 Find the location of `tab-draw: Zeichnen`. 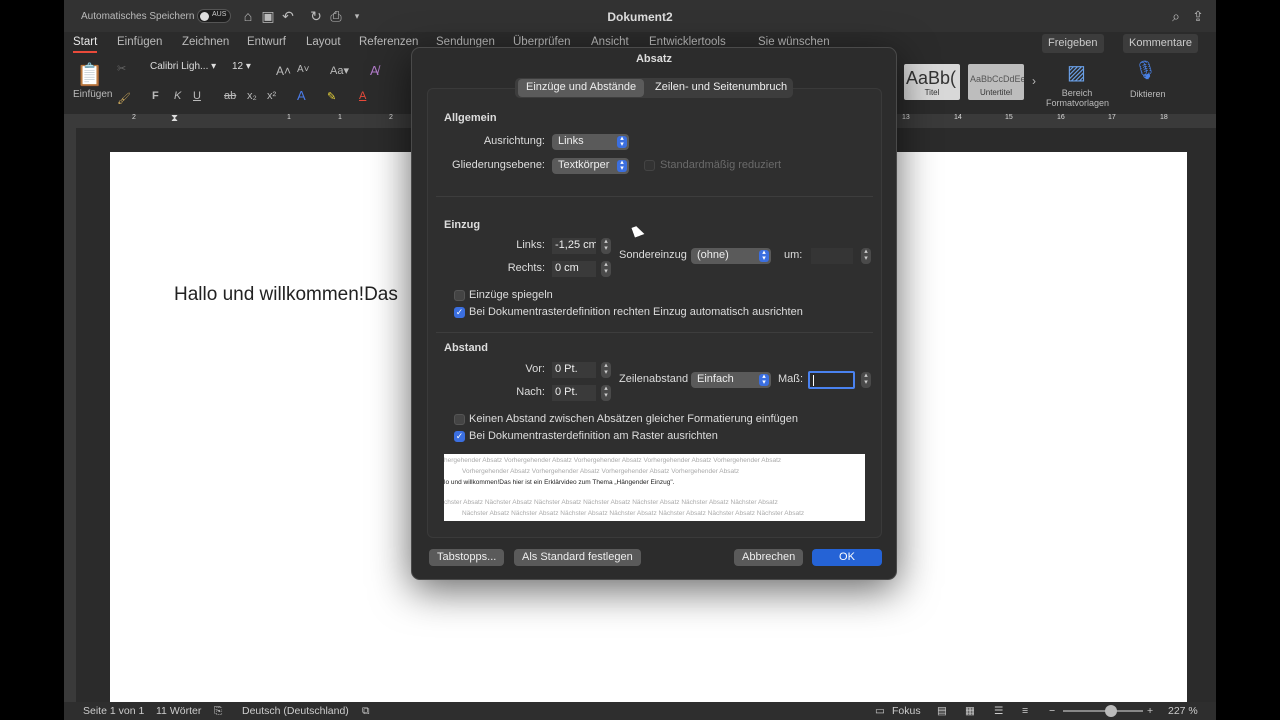

tab-draw: Zeichnen is located at coordinates (205, 42).